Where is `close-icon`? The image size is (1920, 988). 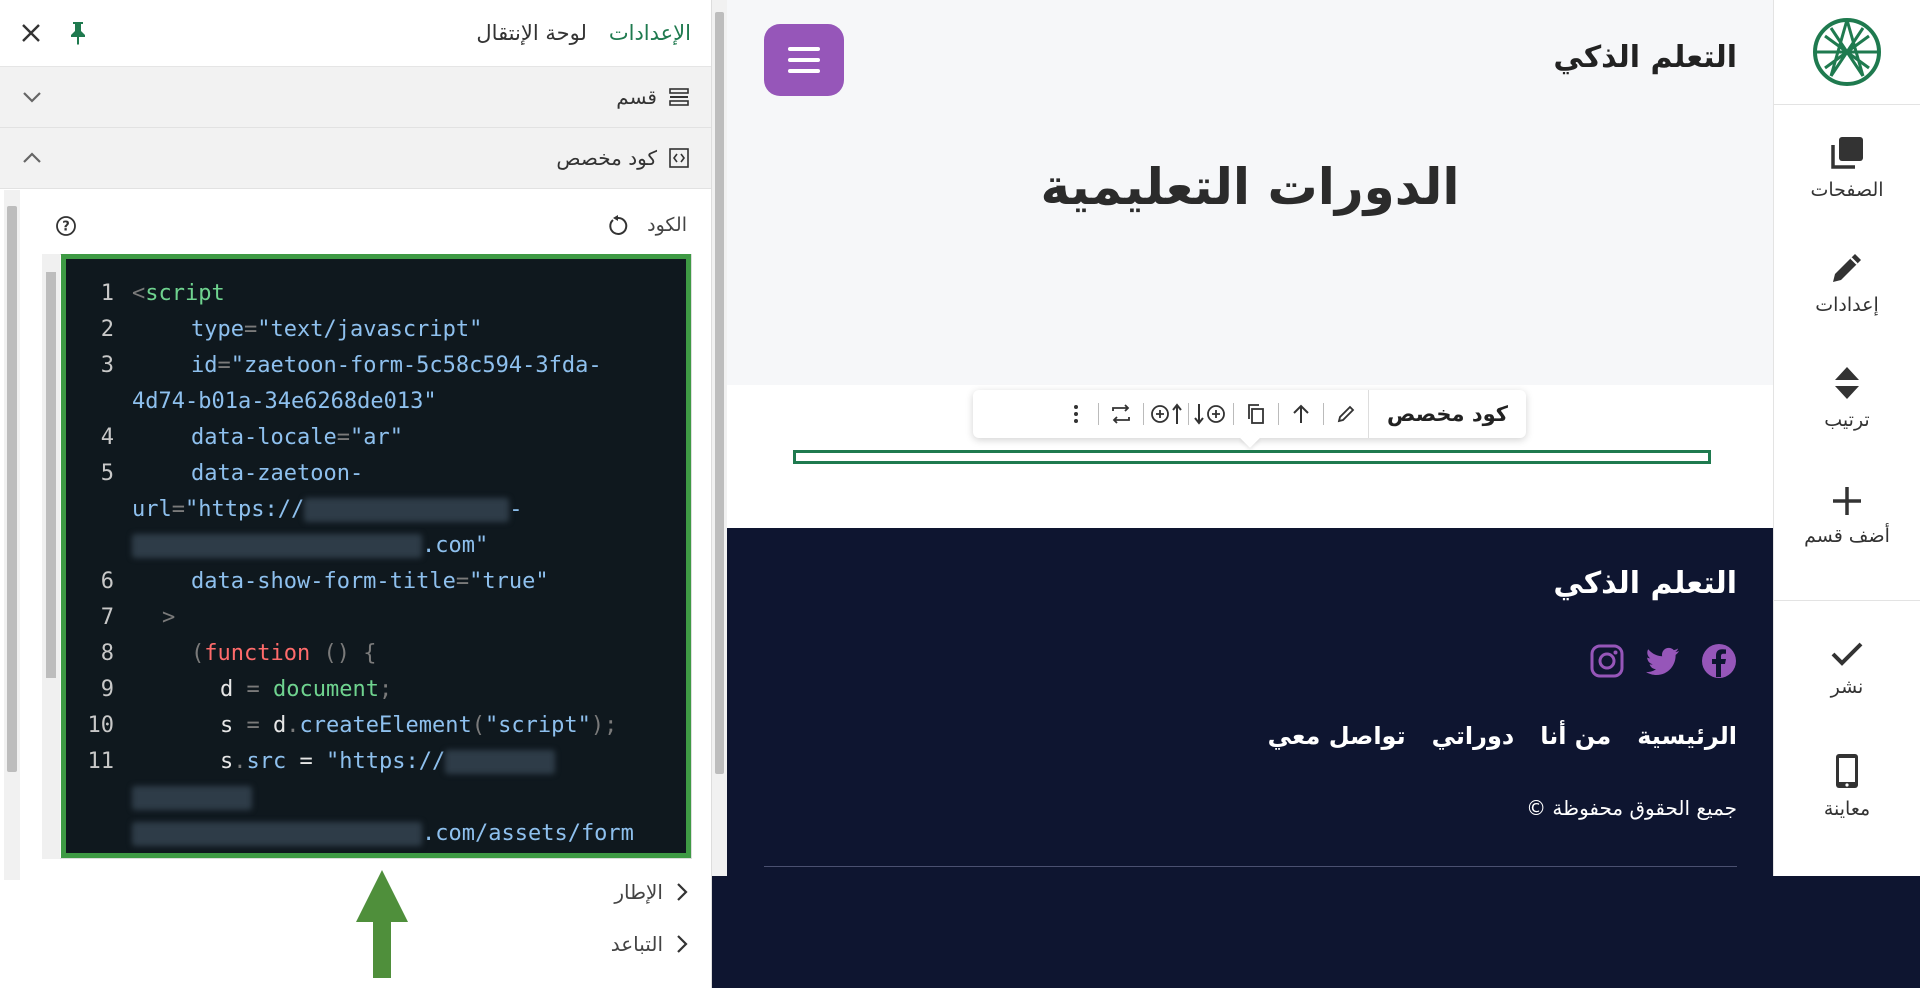 close-icon is located at coordinates (31, 33).